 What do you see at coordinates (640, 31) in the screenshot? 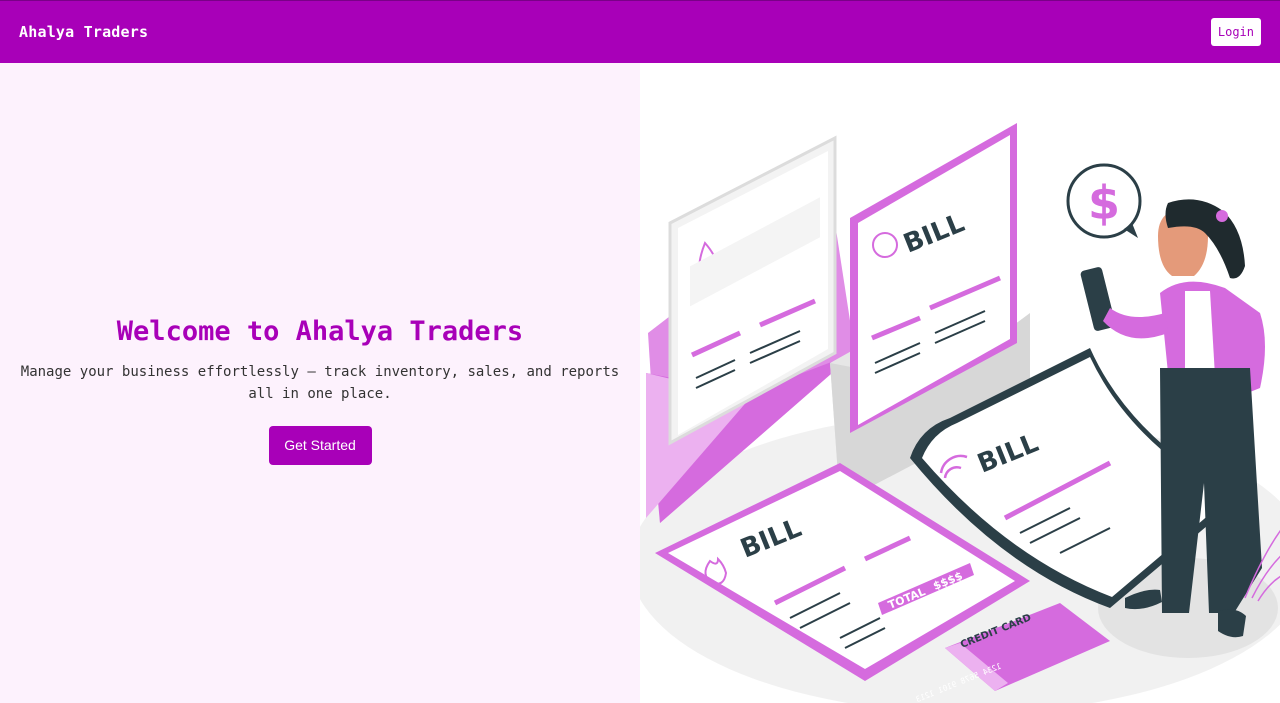
I see `top-navbar: Ahalya Traders Login` at bounding box center [640, 31].